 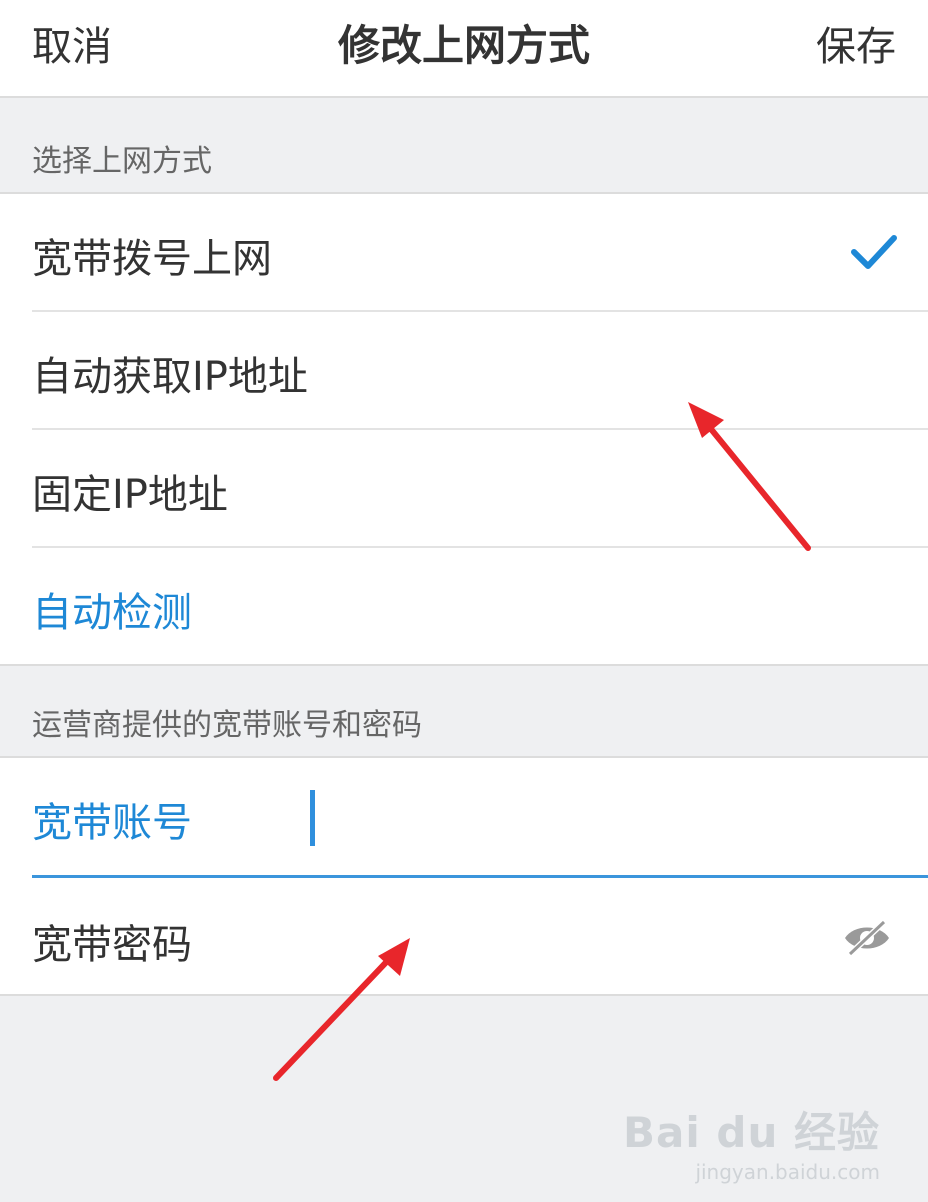 I want to click on eye-off-icon, so click(x=867, y=938).